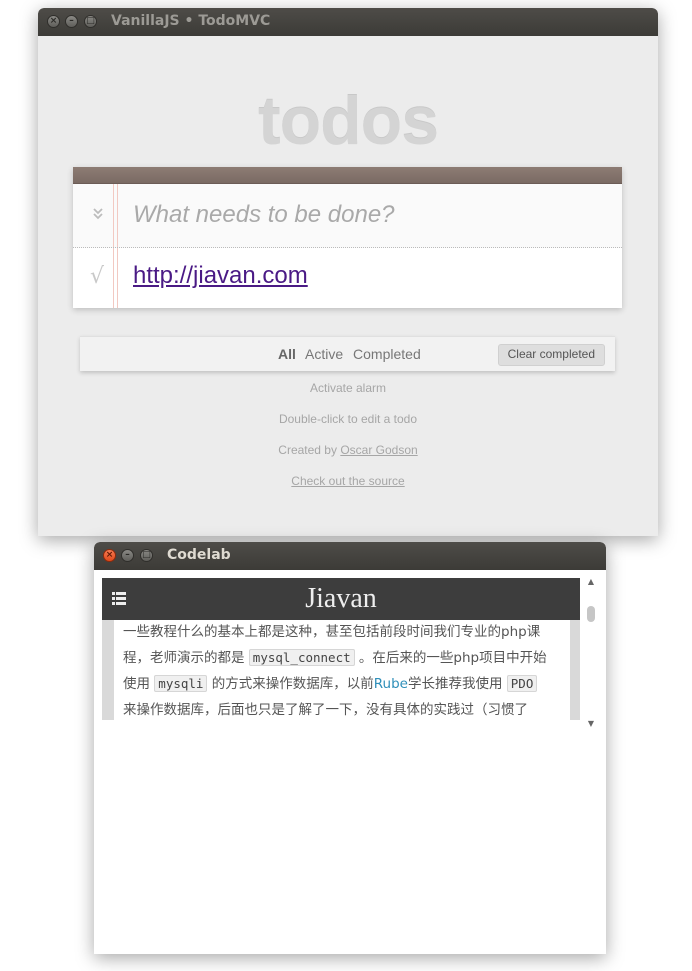 The width and height of the screenshot is (692, 971). Describe the element at coordinates (290, 684) in the screenshot. I see `article-text-span: 的方式来操作数据库，以前` at that location.